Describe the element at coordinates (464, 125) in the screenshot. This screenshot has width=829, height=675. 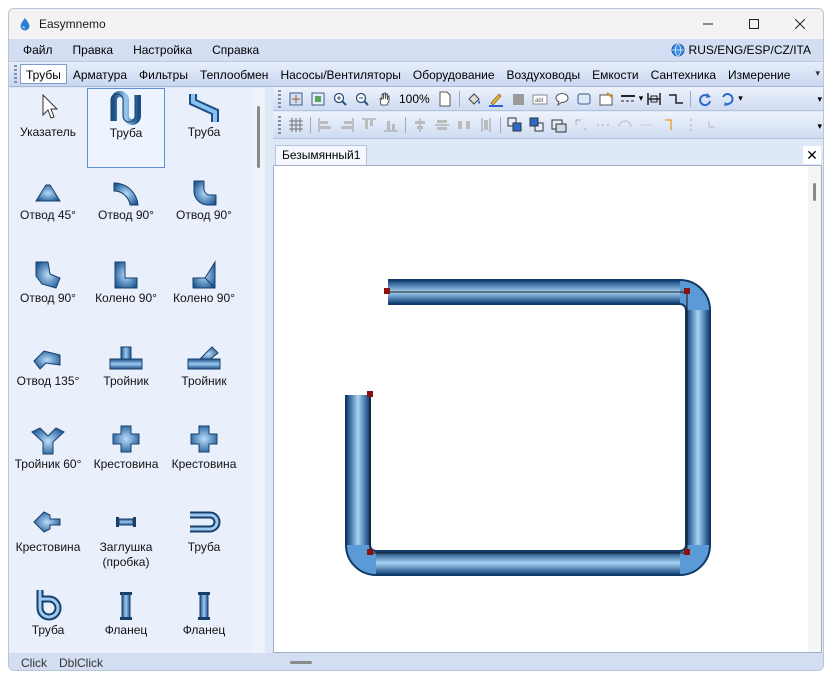
I see `distribute-h-button` at that location.